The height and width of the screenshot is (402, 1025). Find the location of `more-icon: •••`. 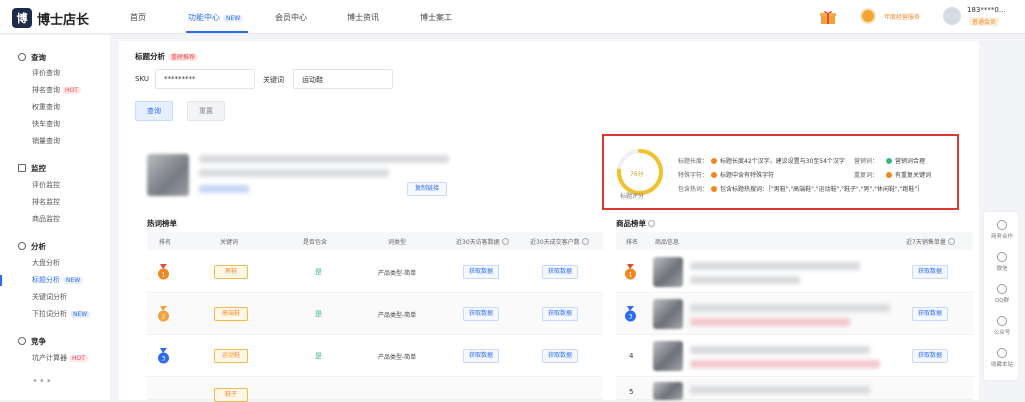

more-icon: ••• is located at coordinates (42, 381).